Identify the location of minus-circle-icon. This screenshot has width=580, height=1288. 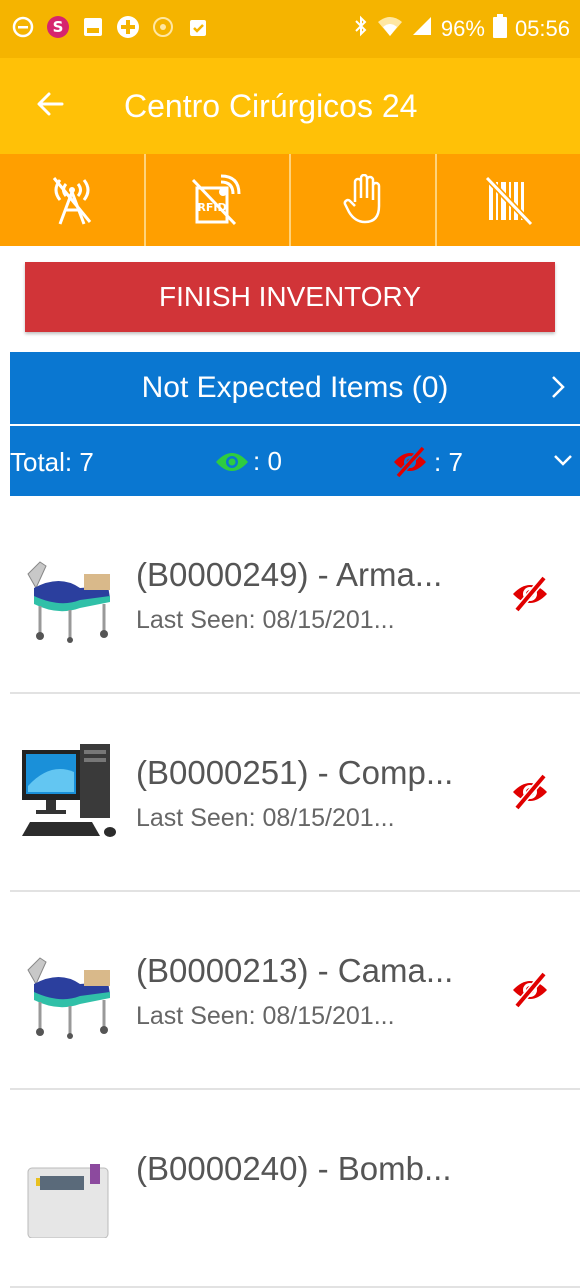
(23, 27).